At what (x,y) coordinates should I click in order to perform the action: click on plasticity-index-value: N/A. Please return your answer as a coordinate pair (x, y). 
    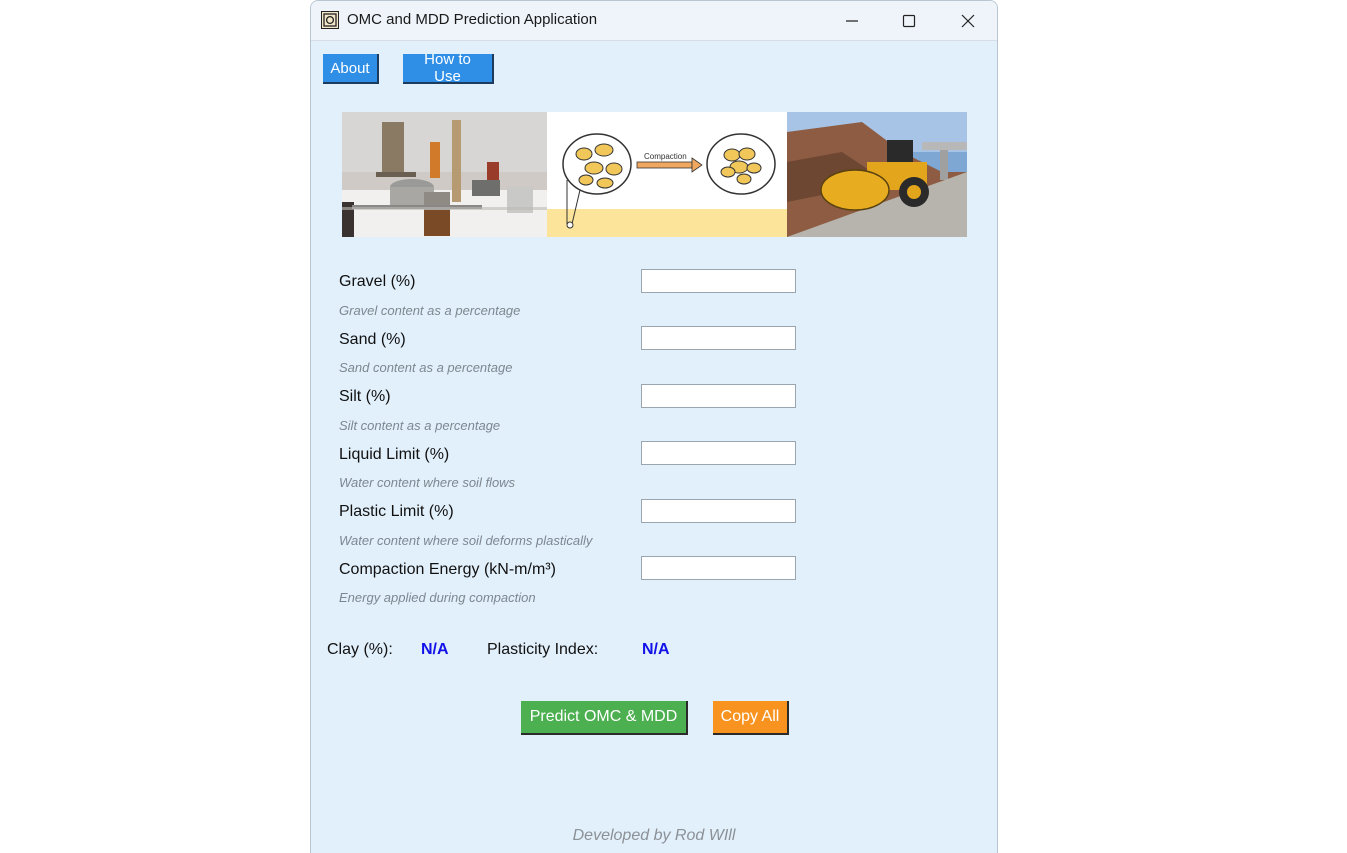
    Looking at the image, I should click on (656, 649).